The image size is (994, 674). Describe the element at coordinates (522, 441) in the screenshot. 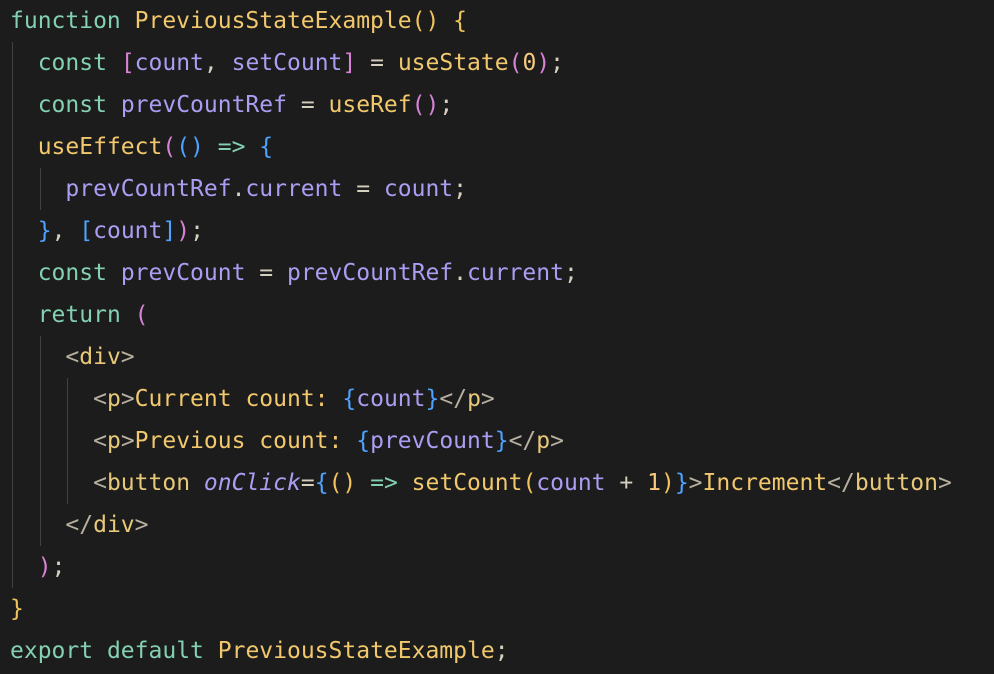

I see `code-token: </` at that location.